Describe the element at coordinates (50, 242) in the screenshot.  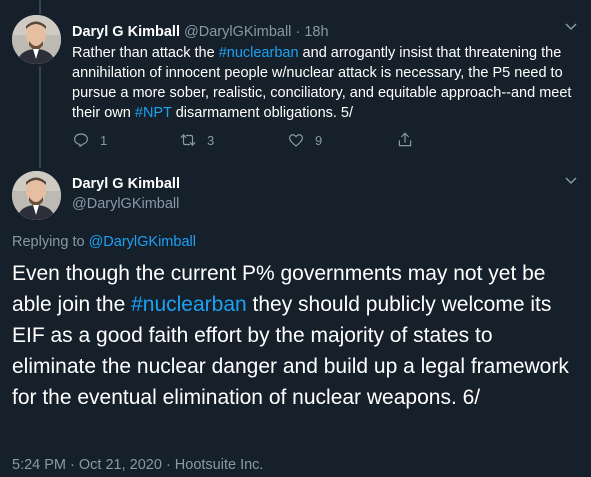
I see `replying-to-label: Replying to` at that location.